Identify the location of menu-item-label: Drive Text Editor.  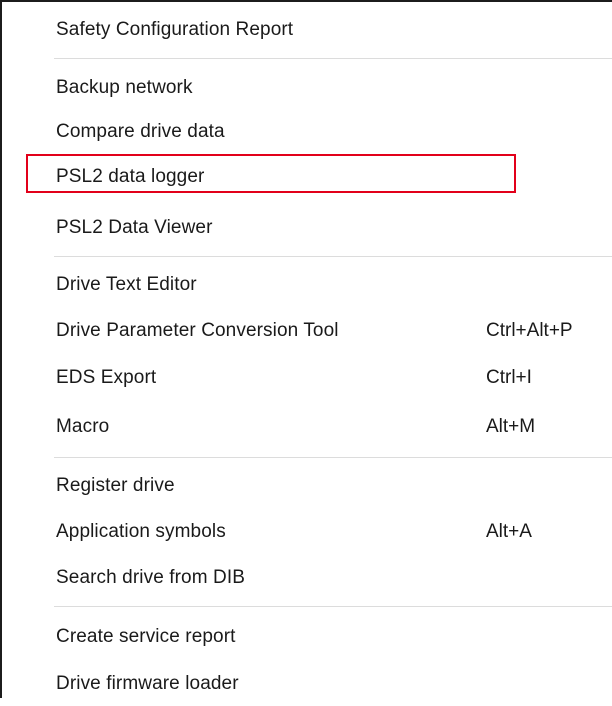
(126, 284).